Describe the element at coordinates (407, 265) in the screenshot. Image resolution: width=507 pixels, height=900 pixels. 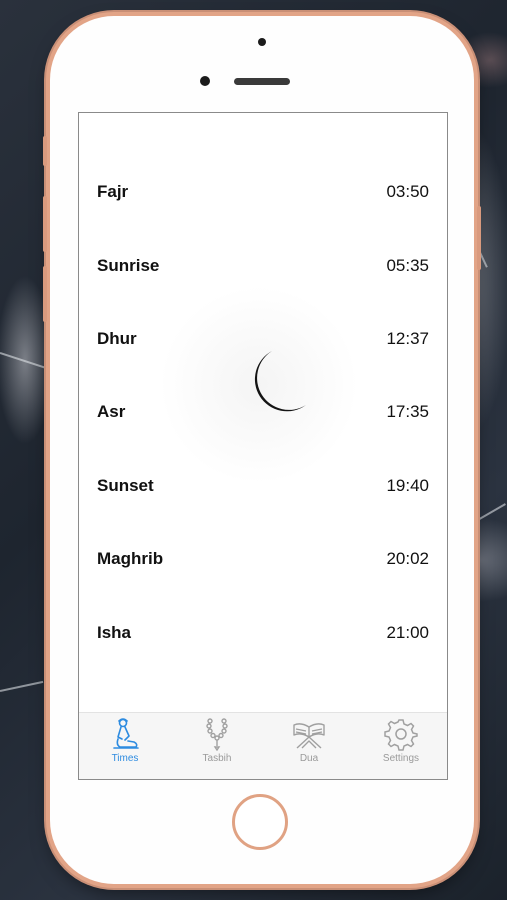
I see `prayer-time: 05:35` at that location.